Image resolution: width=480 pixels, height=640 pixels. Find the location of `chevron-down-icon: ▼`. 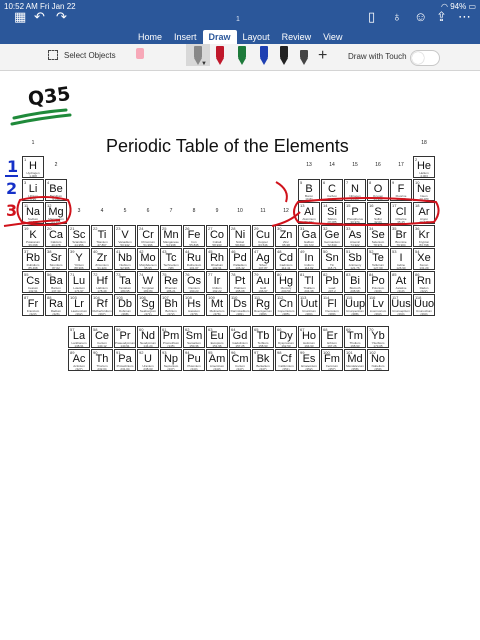

chevron-down-icon: ▼ is located at coordinates (204, 64).